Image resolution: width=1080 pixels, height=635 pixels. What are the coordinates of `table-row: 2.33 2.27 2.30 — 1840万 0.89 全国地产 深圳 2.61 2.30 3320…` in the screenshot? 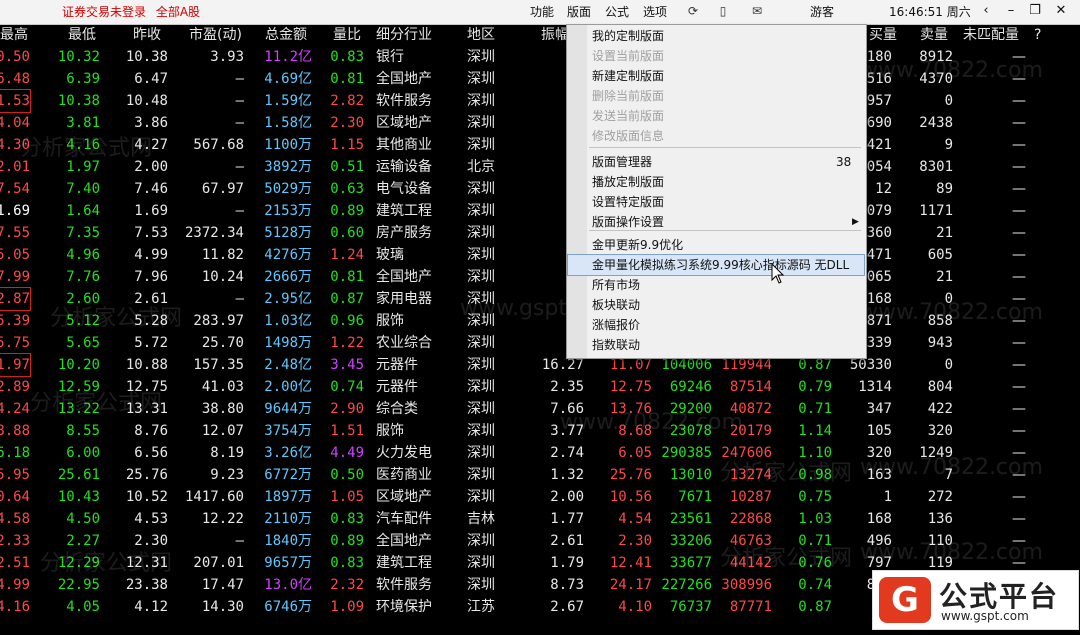 It's located at (540, 541).